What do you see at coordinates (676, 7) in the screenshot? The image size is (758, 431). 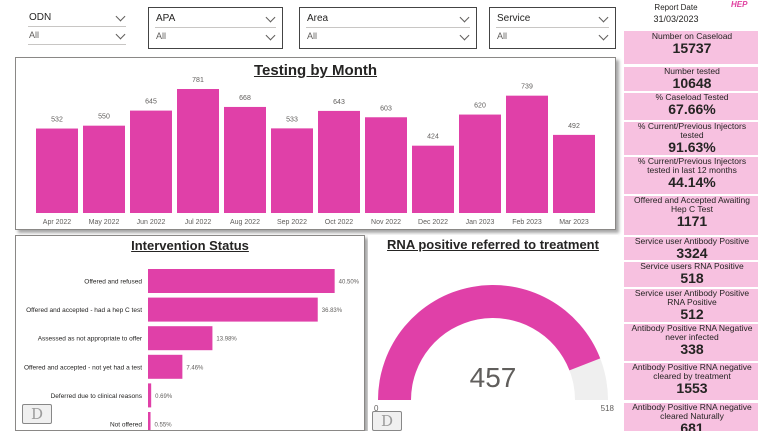 I see `report-date-label: Report Date` at bounding box center [676, 7].